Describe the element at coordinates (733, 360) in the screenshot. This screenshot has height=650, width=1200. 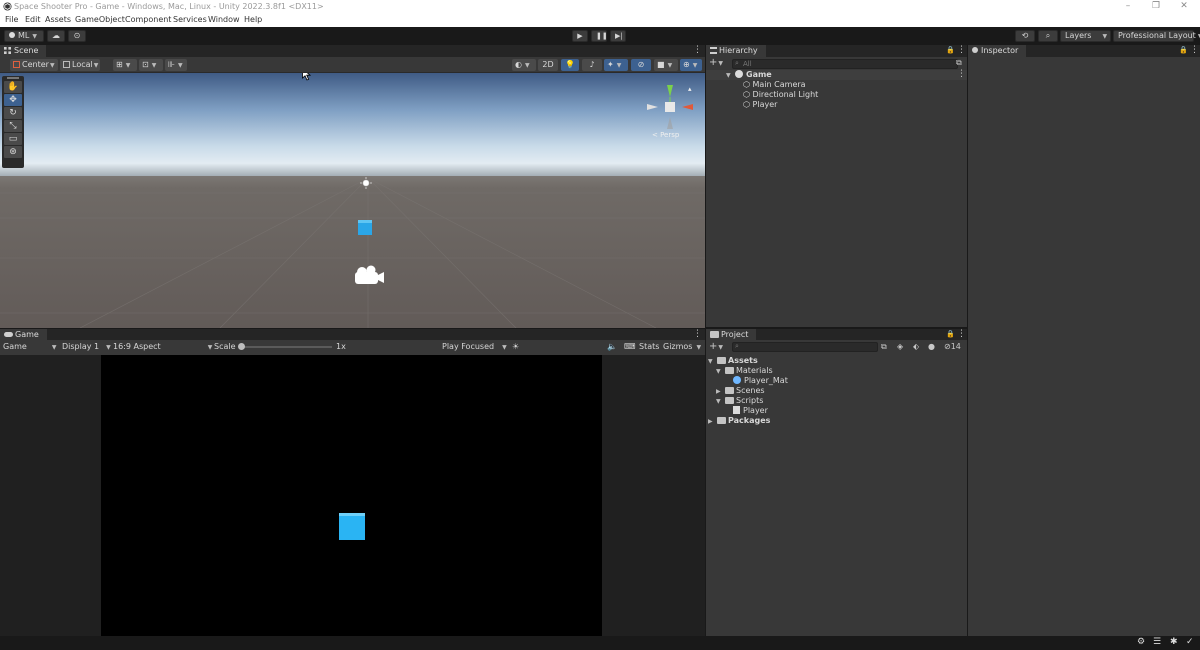
I see `project-folder-assets: ▼ Assets` at that location.